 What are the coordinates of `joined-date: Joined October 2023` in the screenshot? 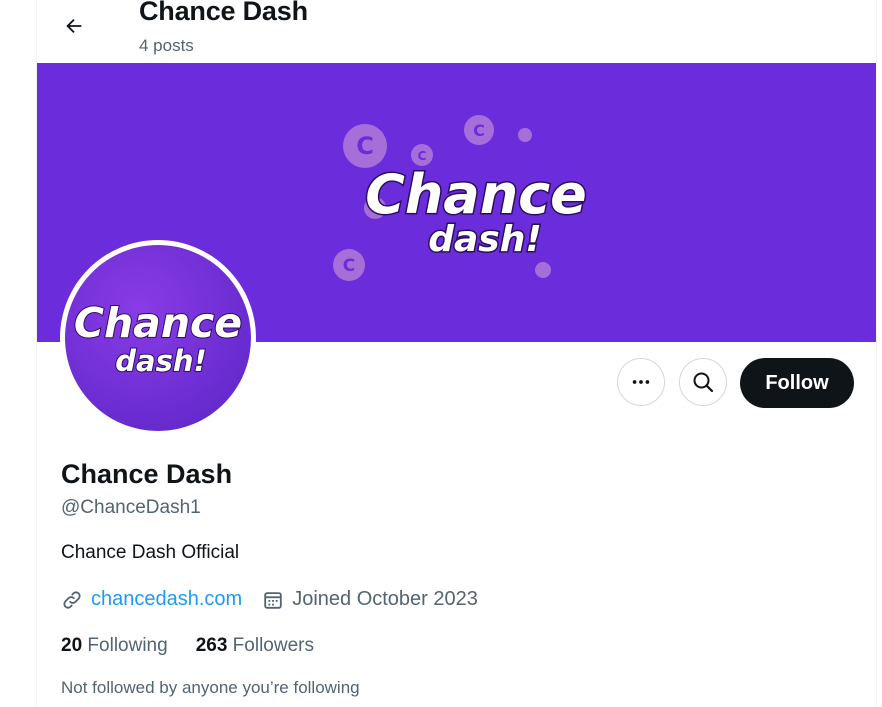 It's located at (385, 599).